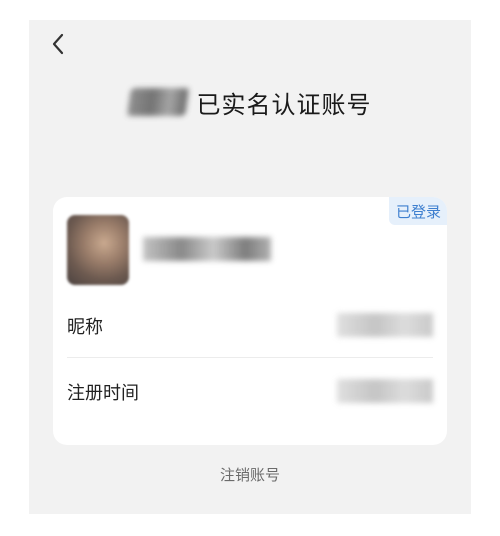 The width and height of the screenshot is (500, 536). I want to click on nickname-label: 昵称, so click(85, 327).